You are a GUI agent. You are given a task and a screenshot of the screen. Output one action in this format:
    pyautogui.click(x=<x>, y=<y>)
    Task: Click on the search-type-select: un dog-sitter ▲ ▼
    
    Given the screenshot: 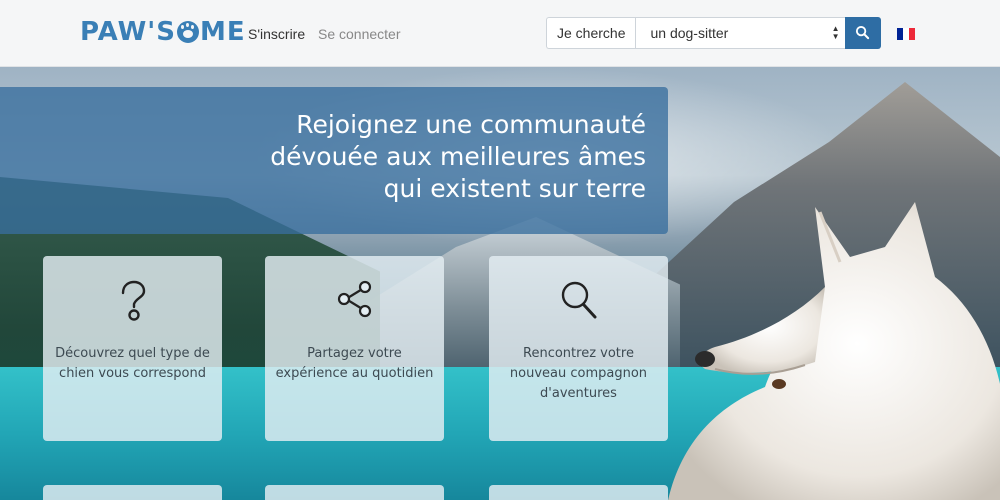 What is the action you would take?
    pyautogui.click(x=742, y=33)
    